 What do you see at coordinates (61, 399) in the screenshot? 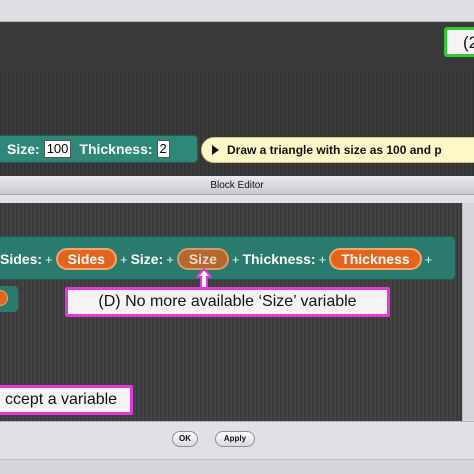
I see `callout-text: ccept a variable` at bounding box center [61, 399].